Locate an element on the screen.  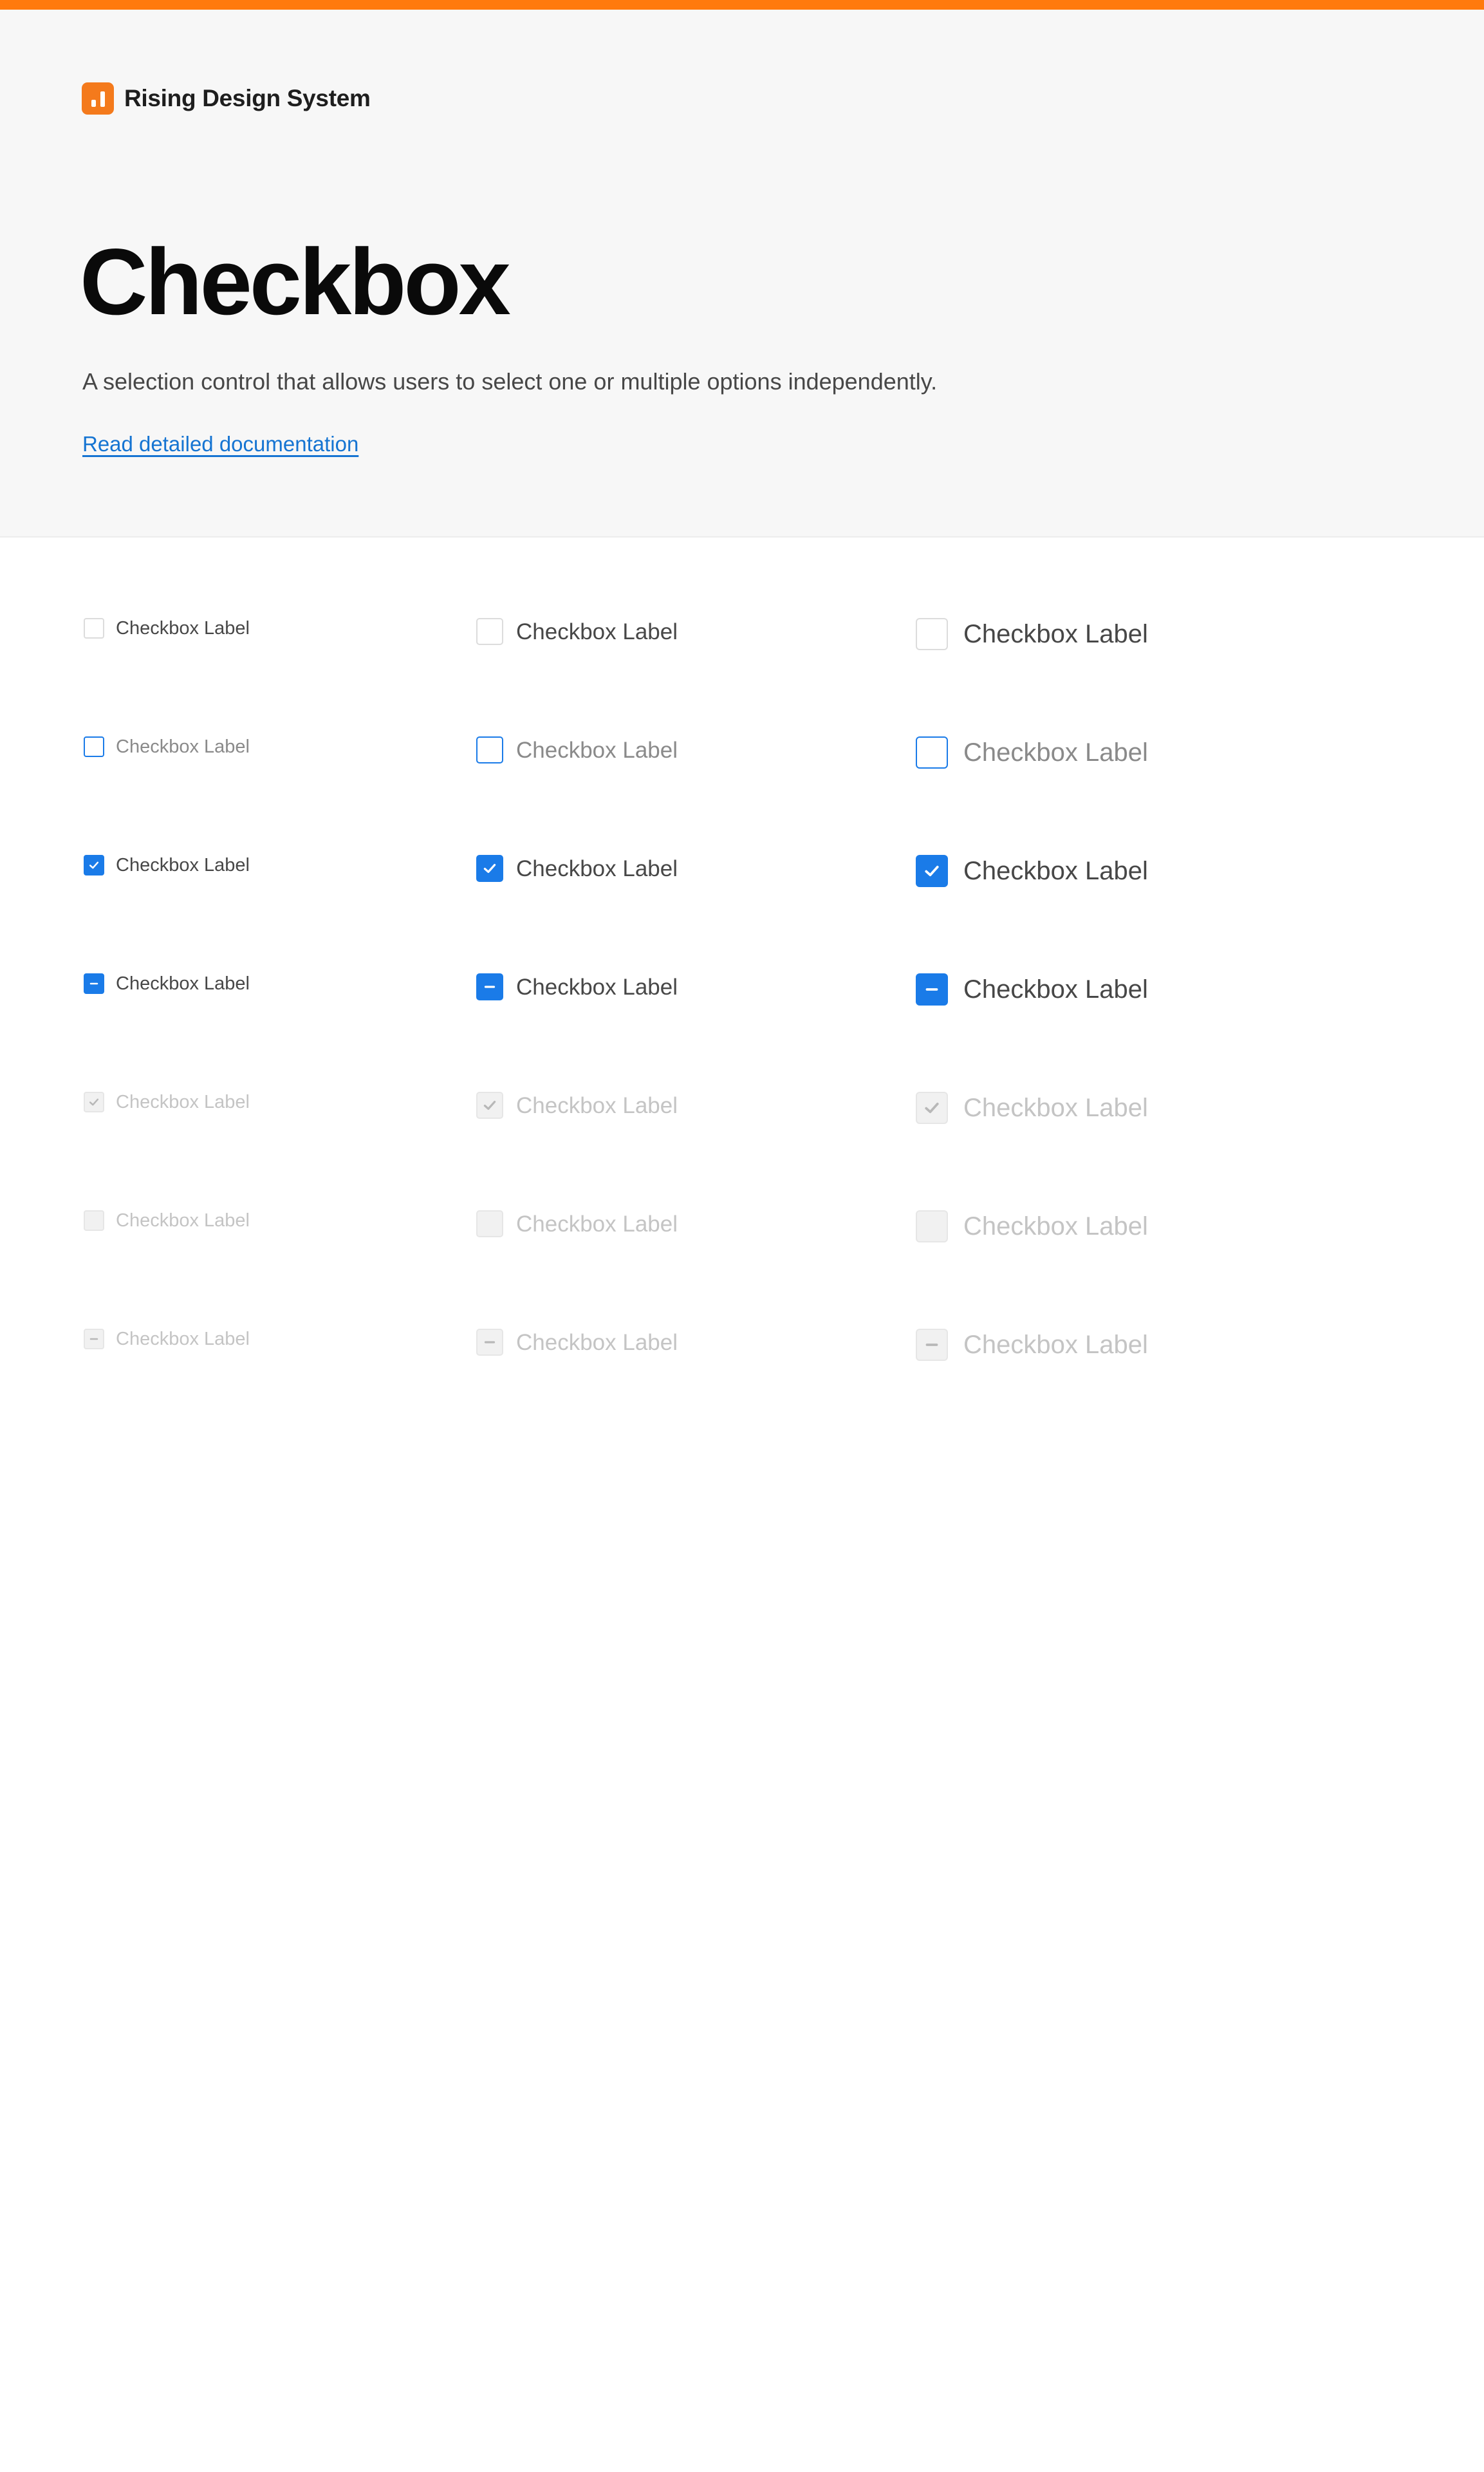
brand-name: Rising Design System is located at coordinates (247, 98).